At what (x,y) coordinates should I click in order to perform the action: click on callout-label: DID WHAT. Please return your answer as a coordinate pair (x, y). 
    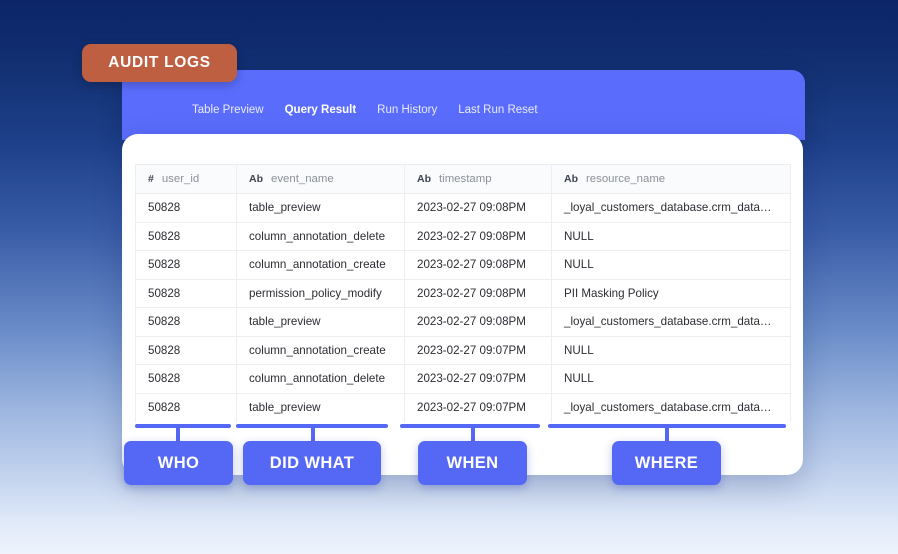
    Looking at the image, I should click on (312, 462).